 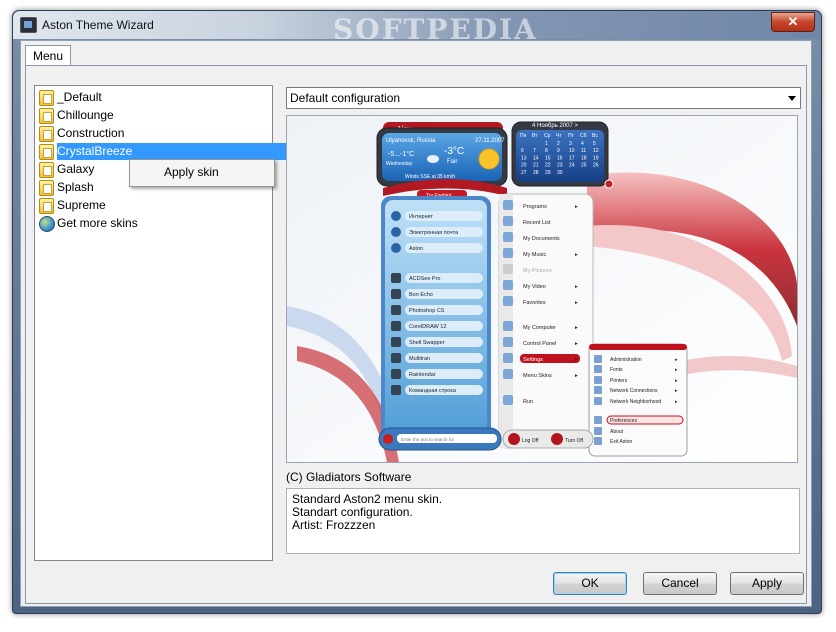 What do you see at coordinates (572, 166) in the screenshot?
I see `calendar-day: 24` at bounding box center [572, 166].